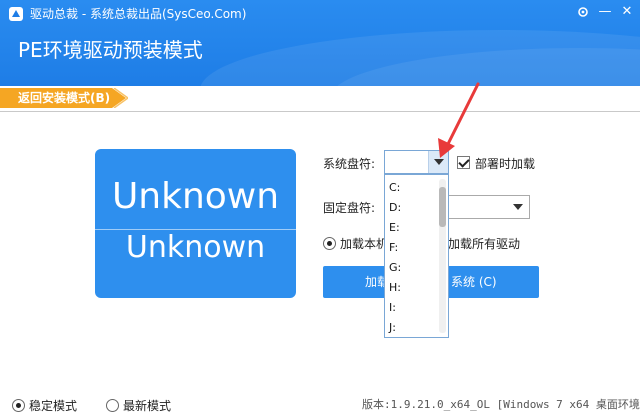  I want to click on latest-mode-radio, so click(112, 405).